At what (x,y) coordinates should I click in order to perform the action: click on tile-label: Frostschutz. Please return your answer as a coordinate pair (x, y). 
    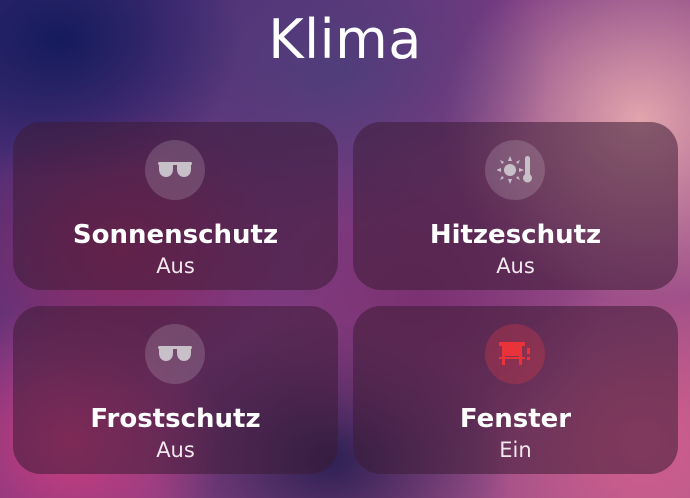
    Looking at the image, I should click on (175, 419).